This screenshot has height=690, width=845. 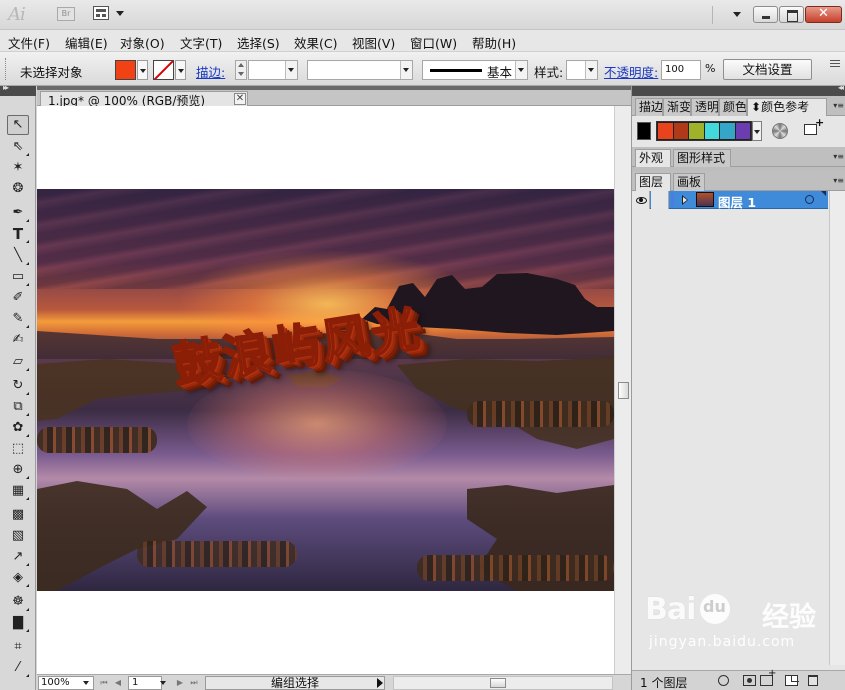 I want to click on canvas-vertical-scrollbar, so click(x=622, y=390).